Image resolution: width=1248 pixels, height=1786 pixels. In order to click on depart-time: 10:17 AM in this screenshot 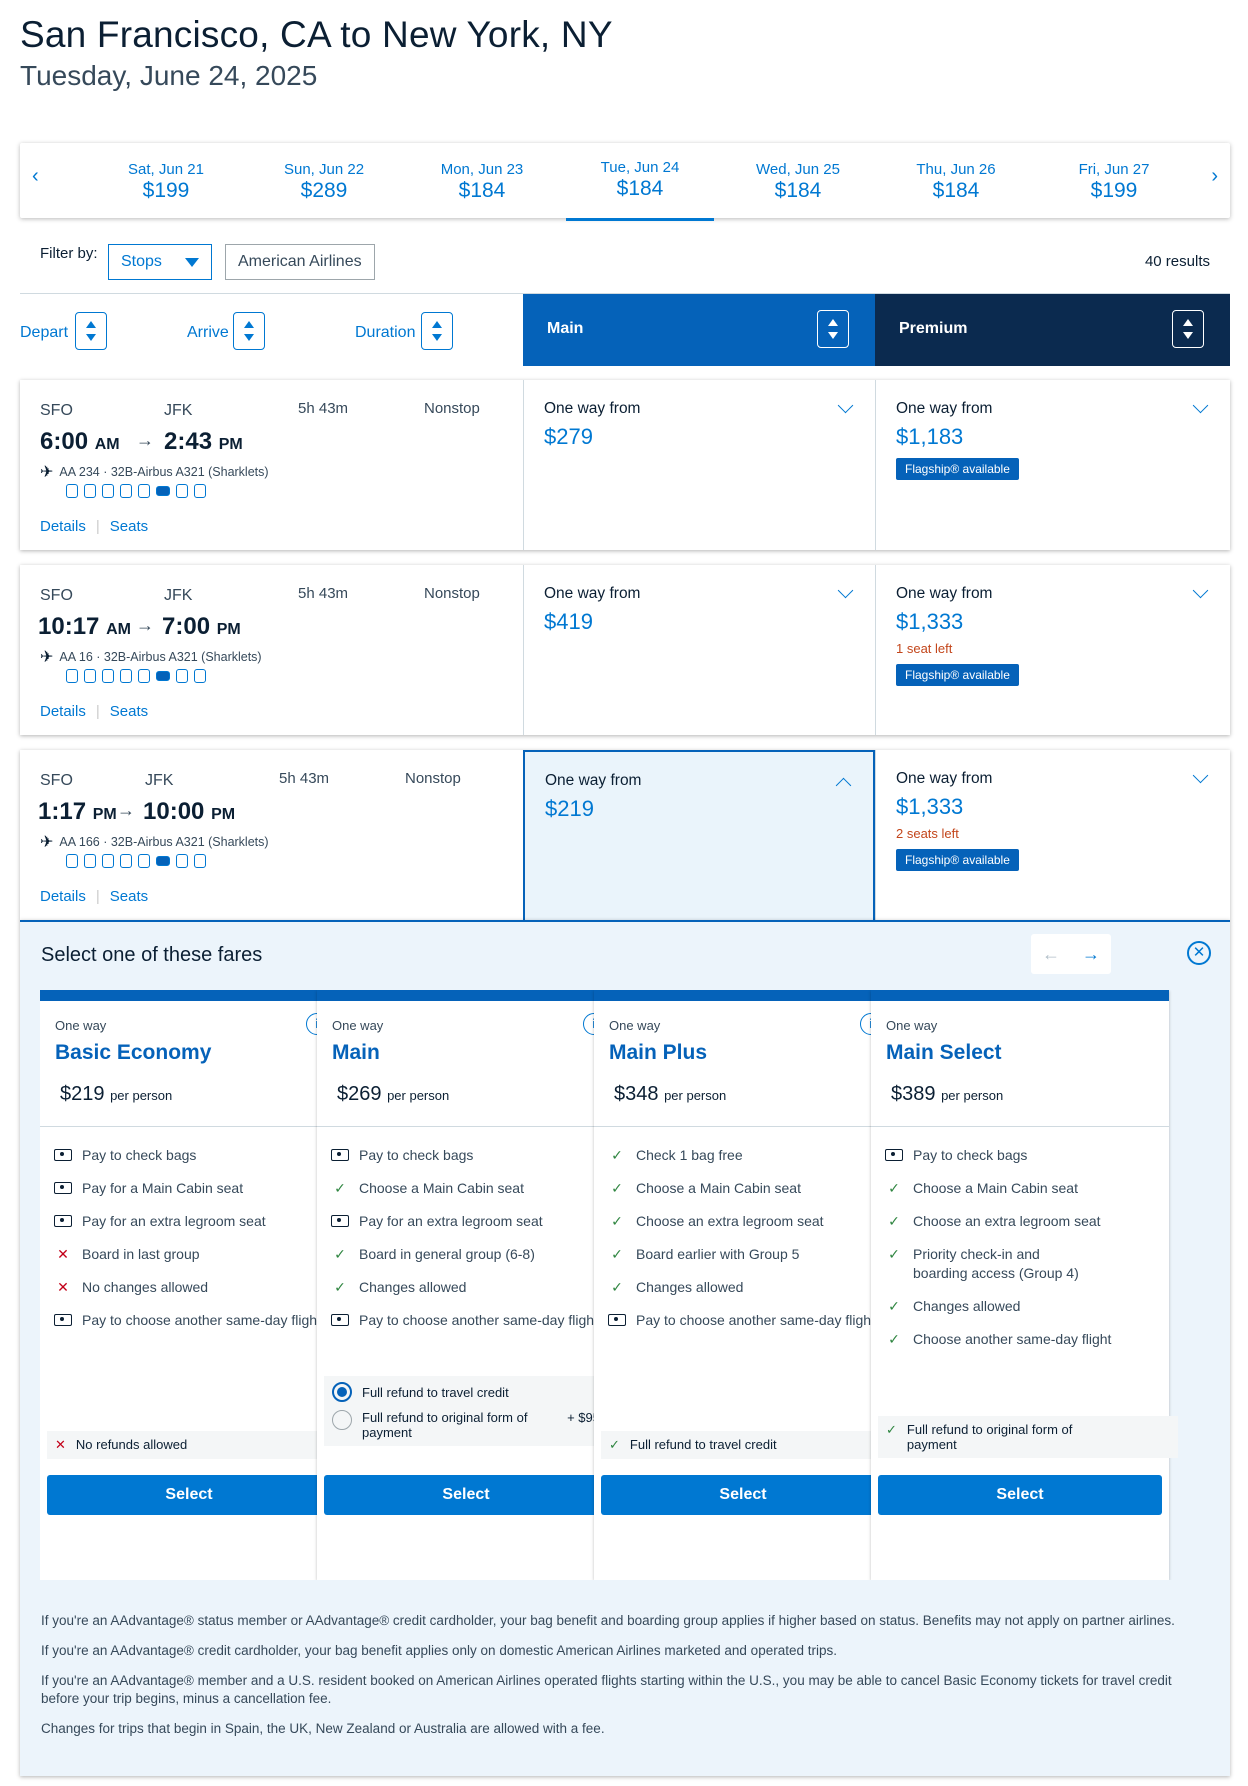, I will do `click(84, 626)`.